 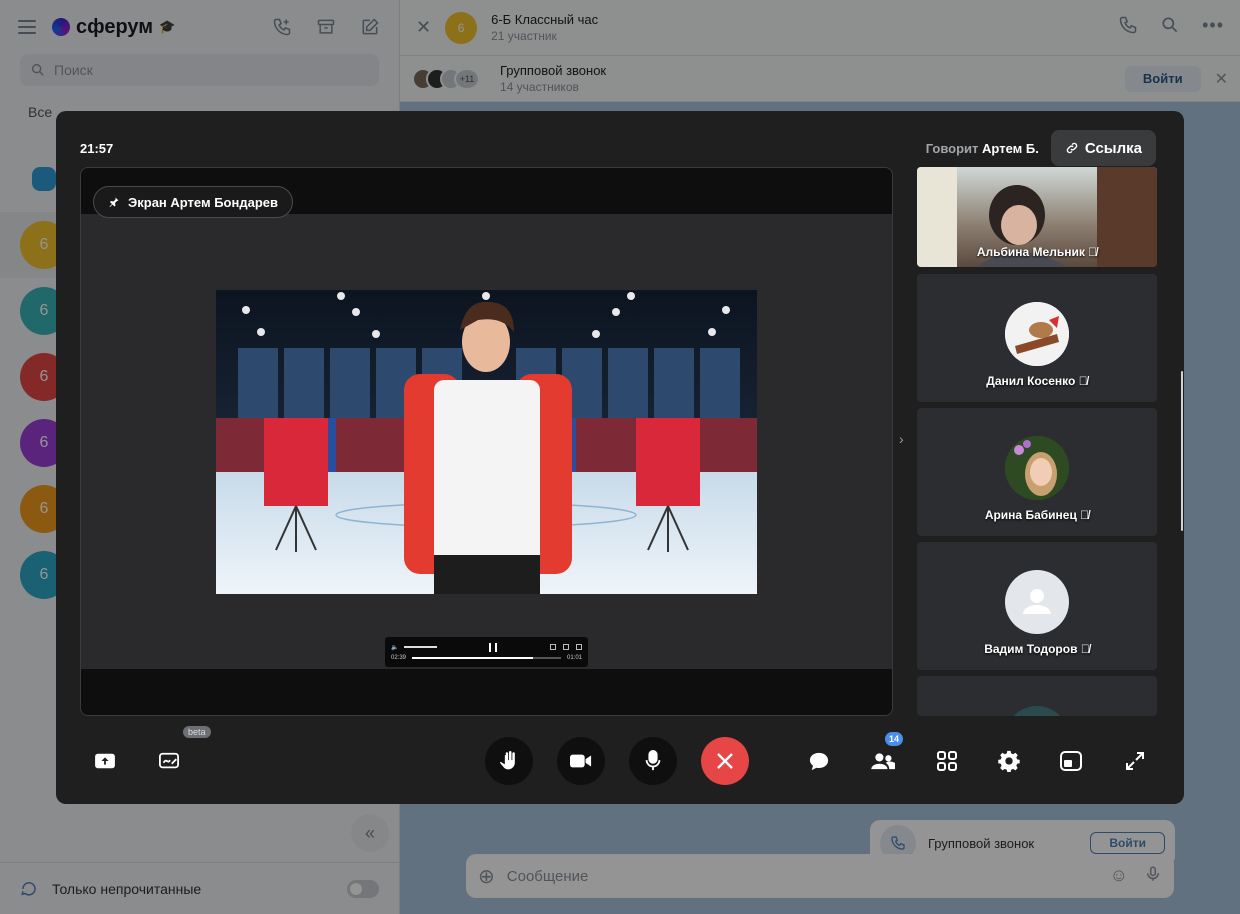 I want to click on participant-tile: Арина Бабинец 🎙̸, so click(x=1037, y=472).